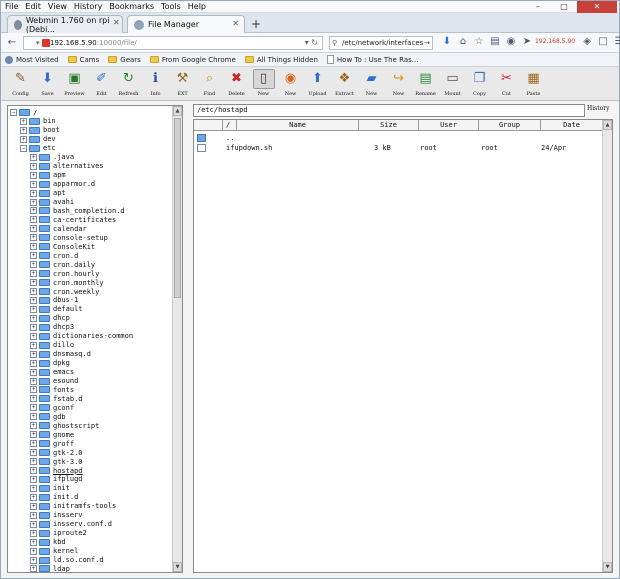  Describe the element at coordinates (38, 121) in the screenshot. I see `tree-item: + bin` at that location.